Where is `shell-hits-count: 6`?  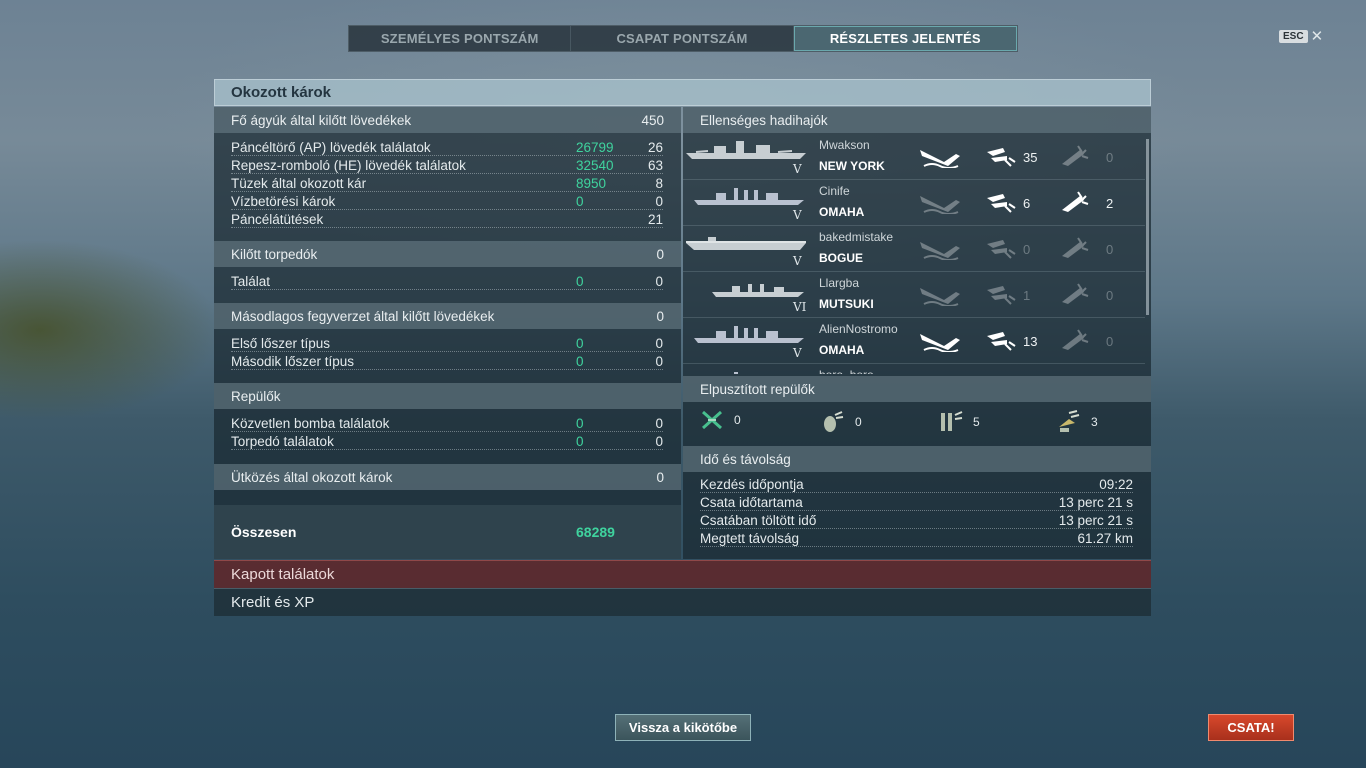 shell-hits-count: 6 is located at coordinates (1027, 203).